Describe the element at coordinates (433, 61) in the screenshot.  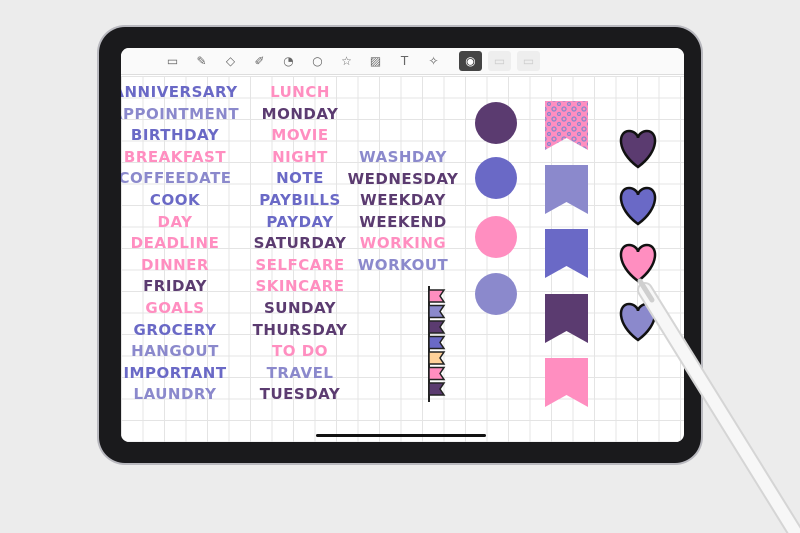
I see `laser-pointer-icon: ✧` at that location.